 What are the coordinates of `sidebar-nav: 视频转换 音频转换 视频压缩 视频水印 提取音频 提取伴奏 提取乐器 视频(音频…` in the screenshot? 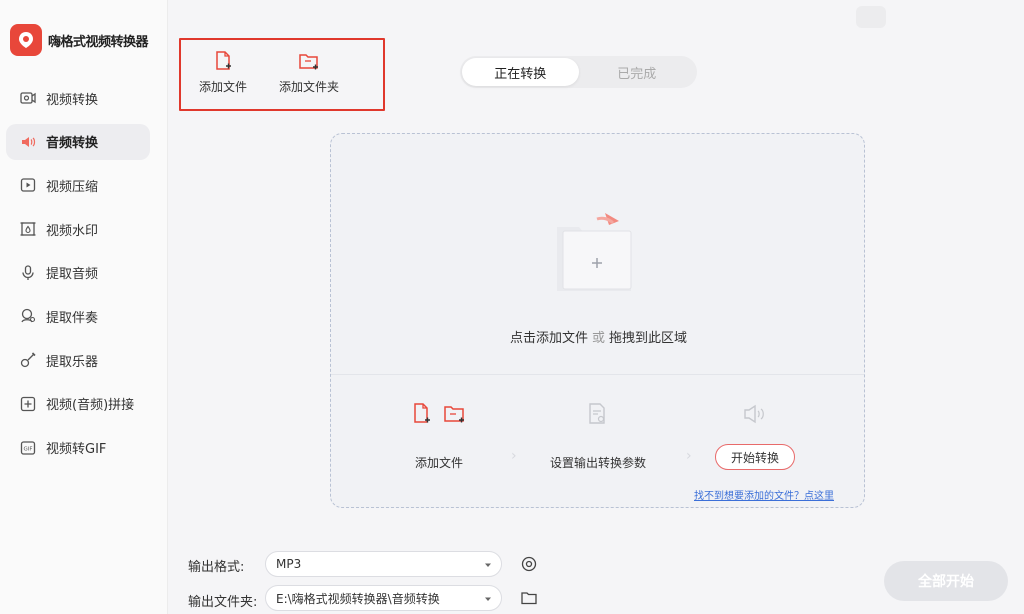 It's located at (84, 276).